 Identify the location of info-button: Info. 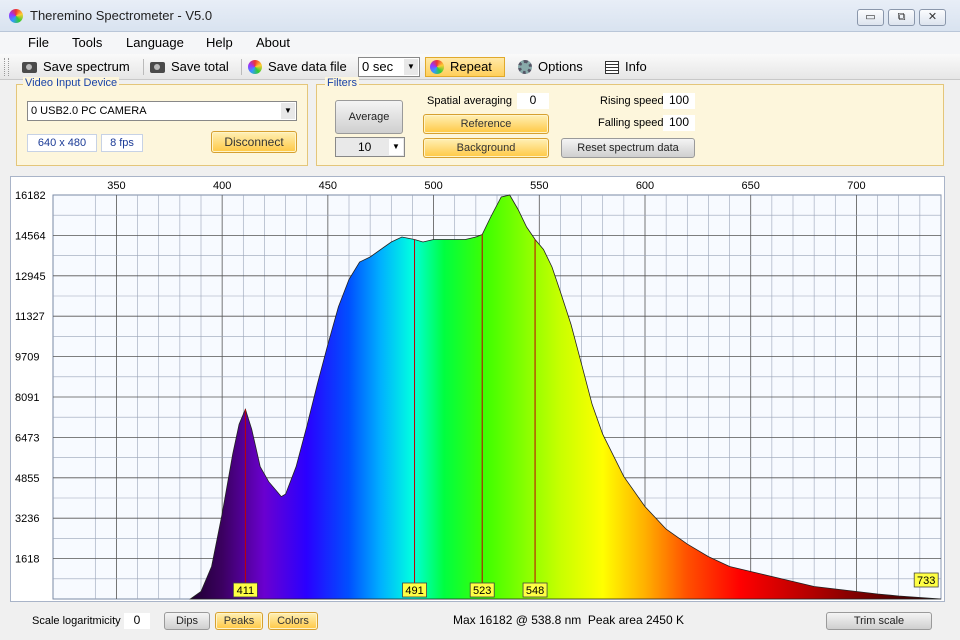
(626, 67).